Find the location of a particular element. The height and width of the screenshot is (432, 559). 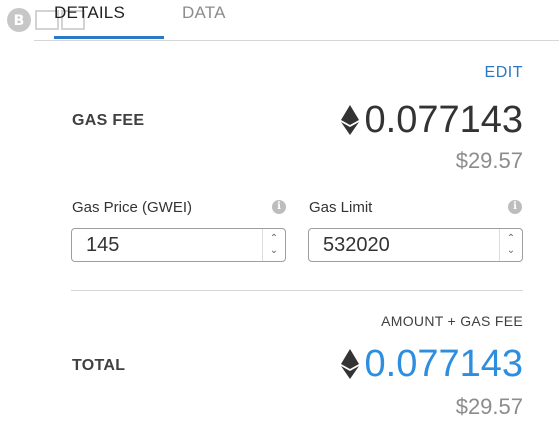

gas-fee-eth-value: 0.077143 is located at coordinates (444, 120).